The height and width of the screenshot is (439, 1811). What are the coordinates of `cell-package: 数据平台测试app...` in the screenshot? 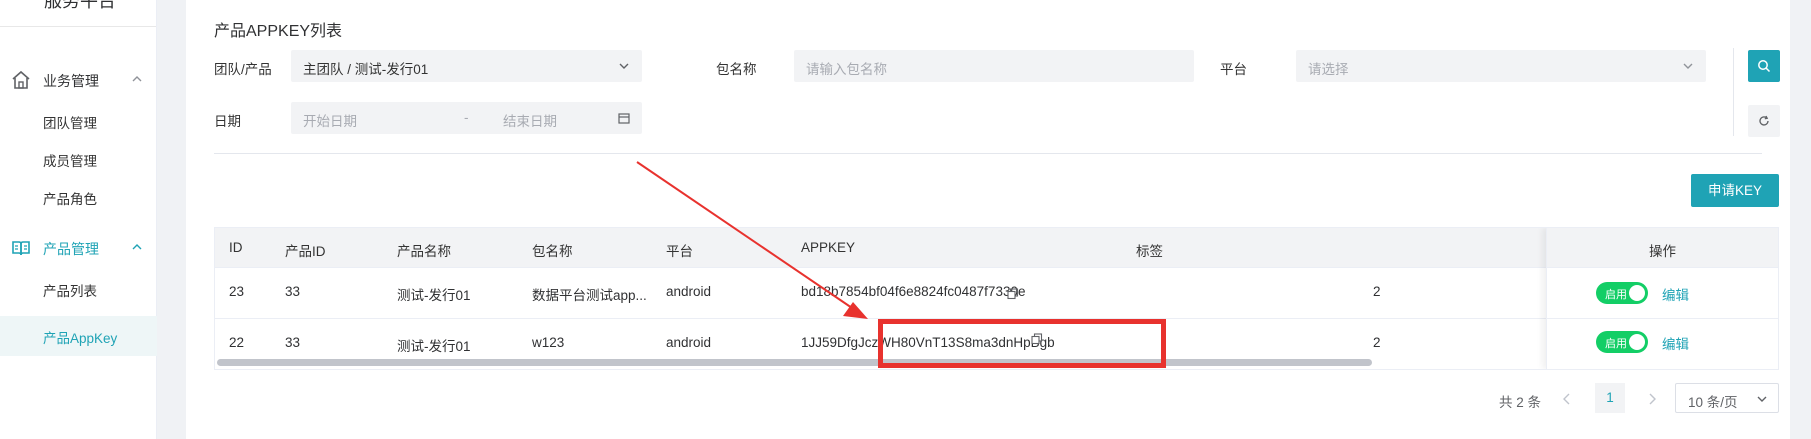 It's located at (589, 295).